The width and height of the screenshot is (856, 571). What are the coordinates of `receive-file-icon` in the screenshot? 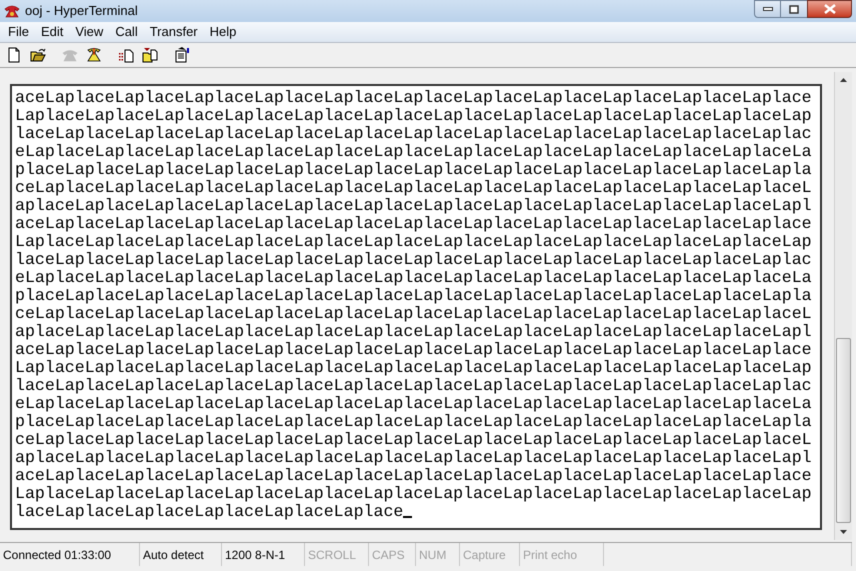 It's located at (150, 55).